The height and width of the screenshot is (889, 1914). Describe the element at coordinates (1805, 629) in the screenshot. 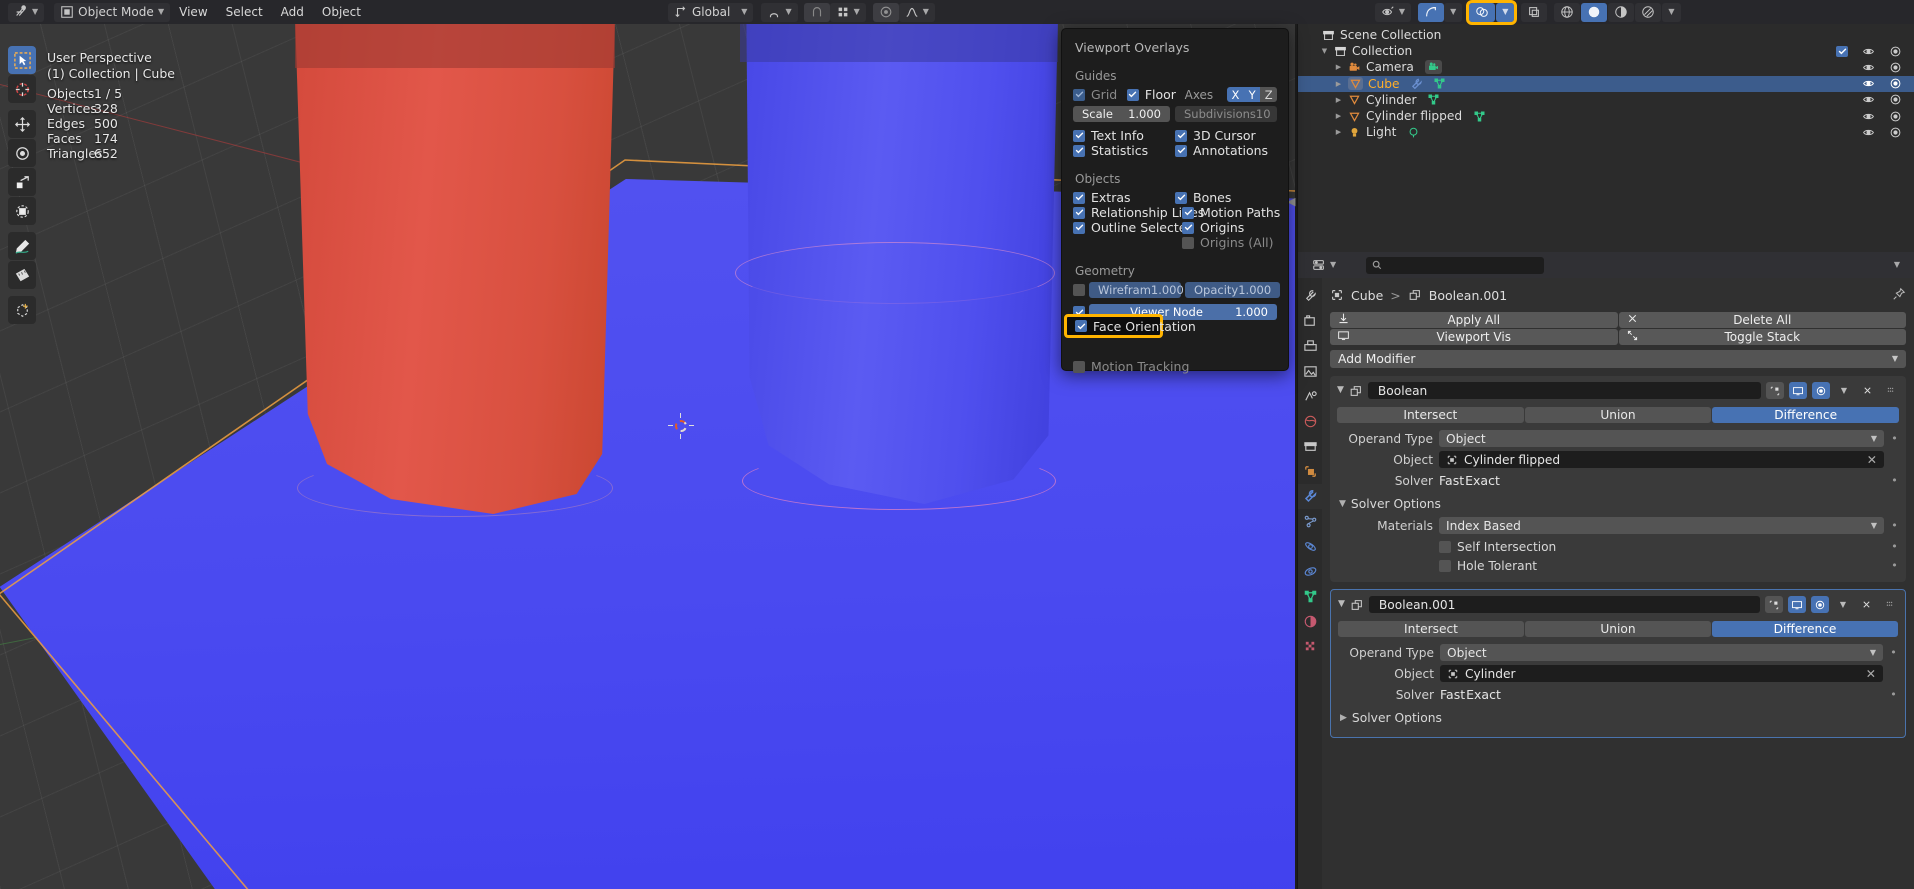

I see `operation-difference: Difference` at that location.